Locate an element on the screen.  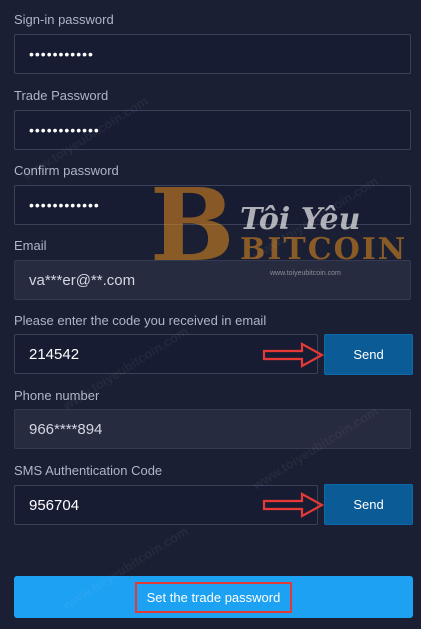
trade-password-input is located at coordinates (212, 130).